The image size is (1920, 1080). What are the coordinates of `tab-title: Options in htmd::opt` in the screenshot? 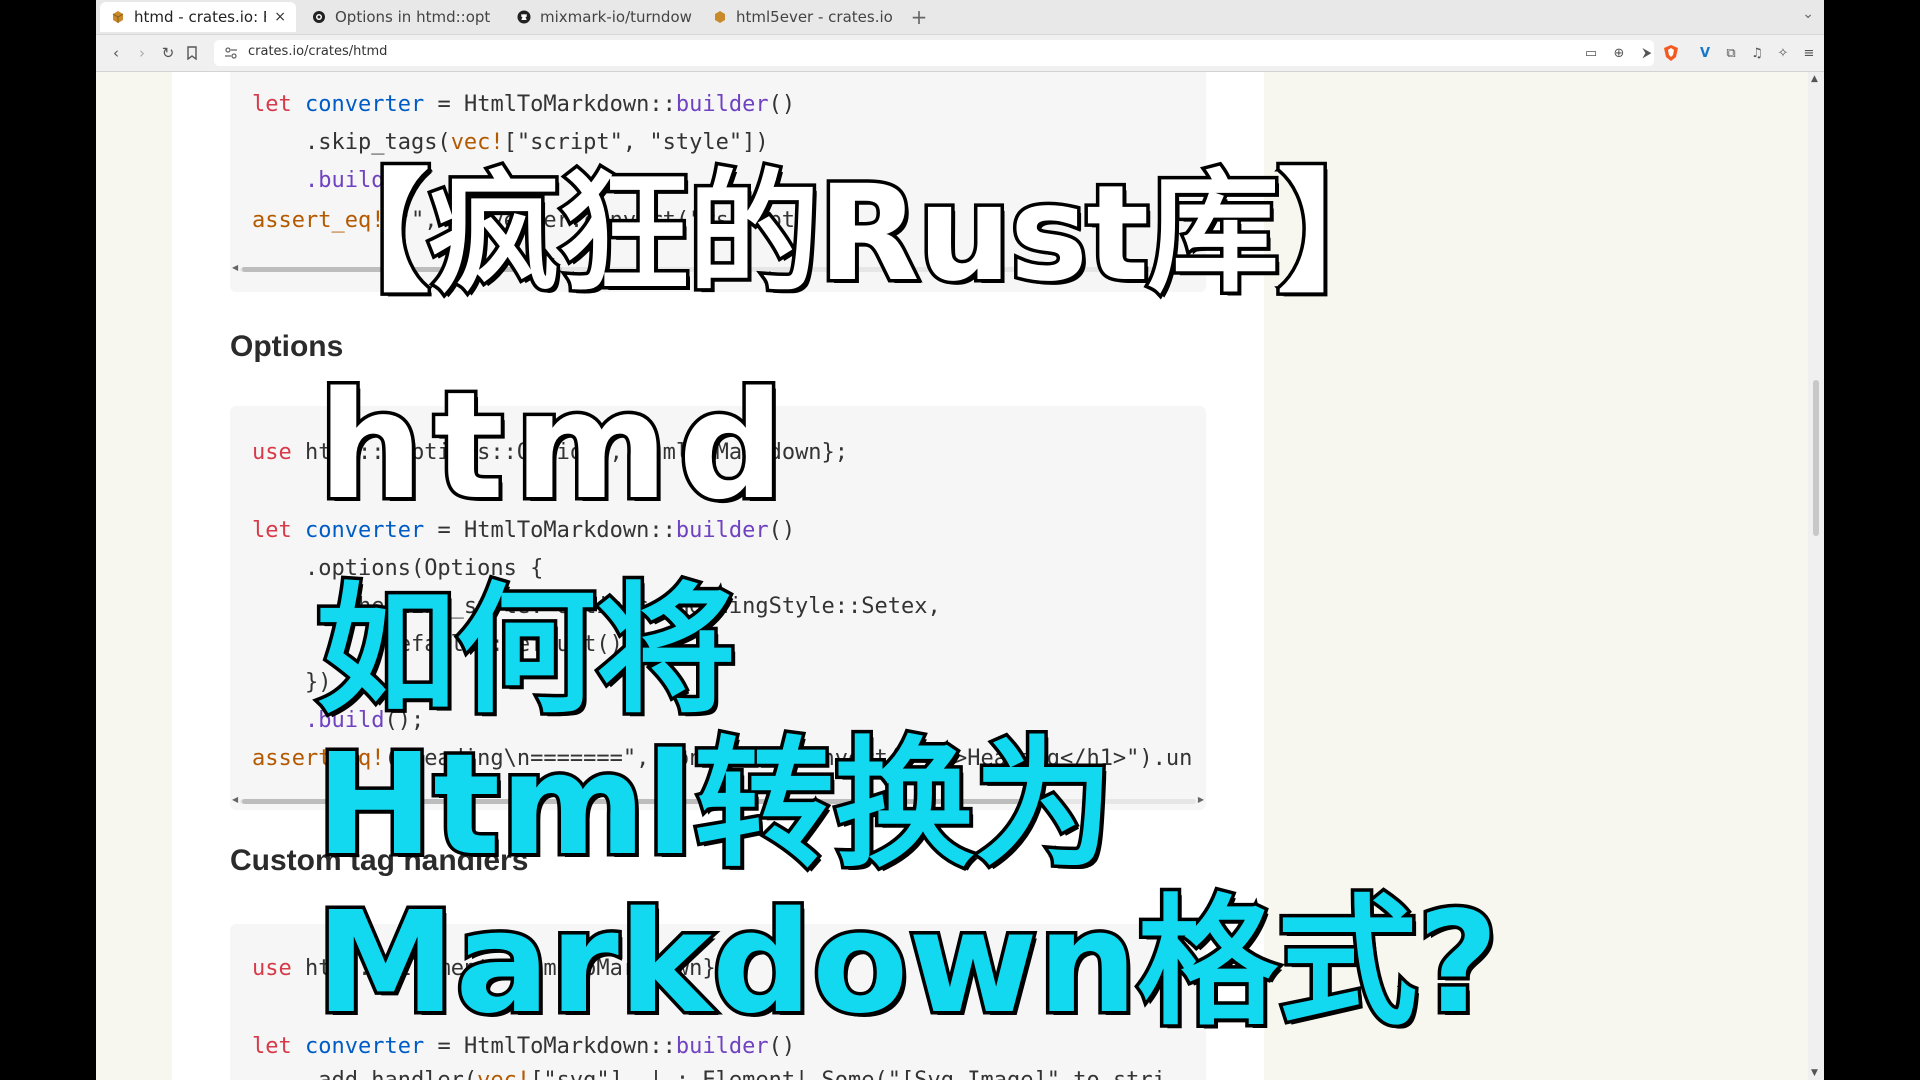 It's located at (413, 17).